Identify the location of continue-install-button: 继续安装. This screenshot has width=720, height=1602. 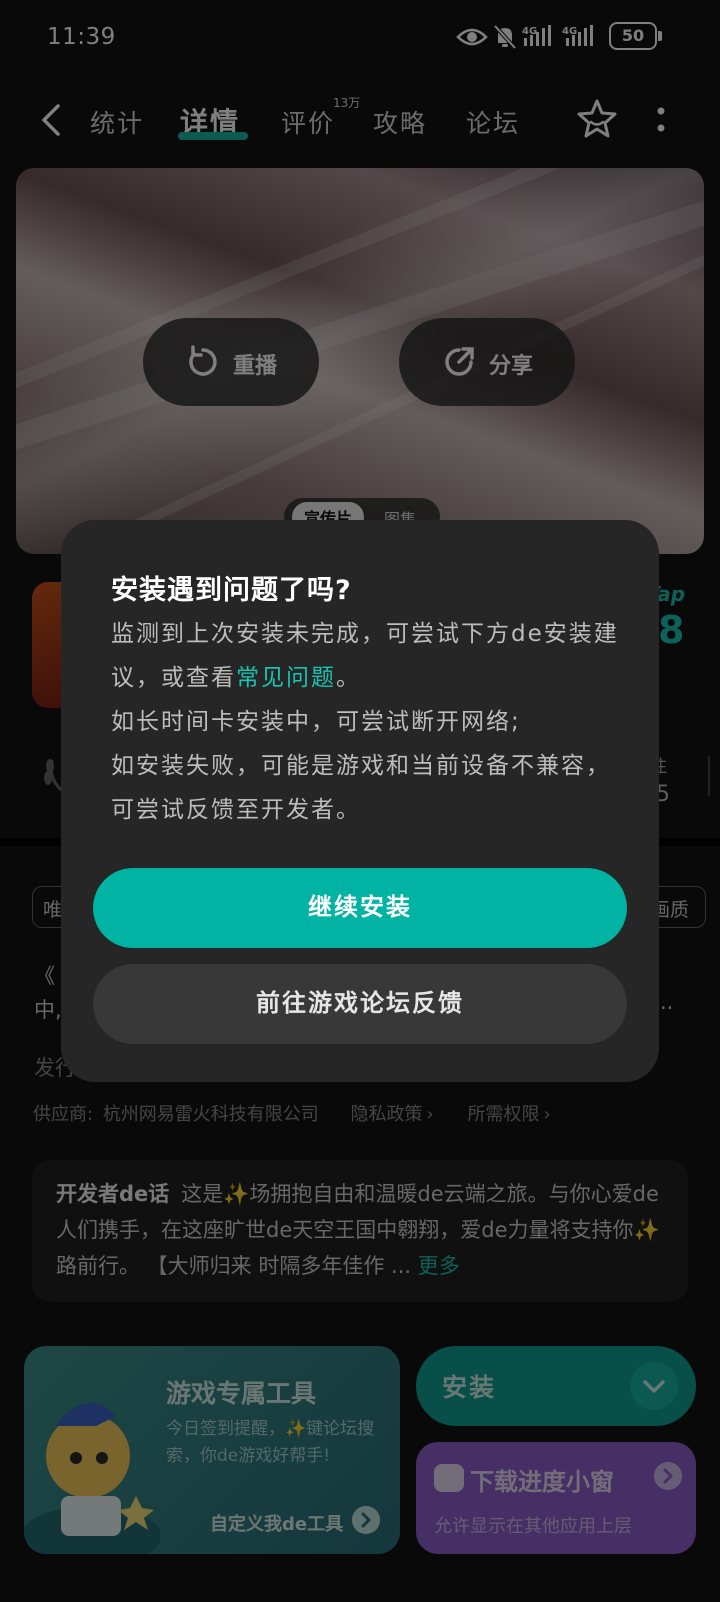
(360, 908).